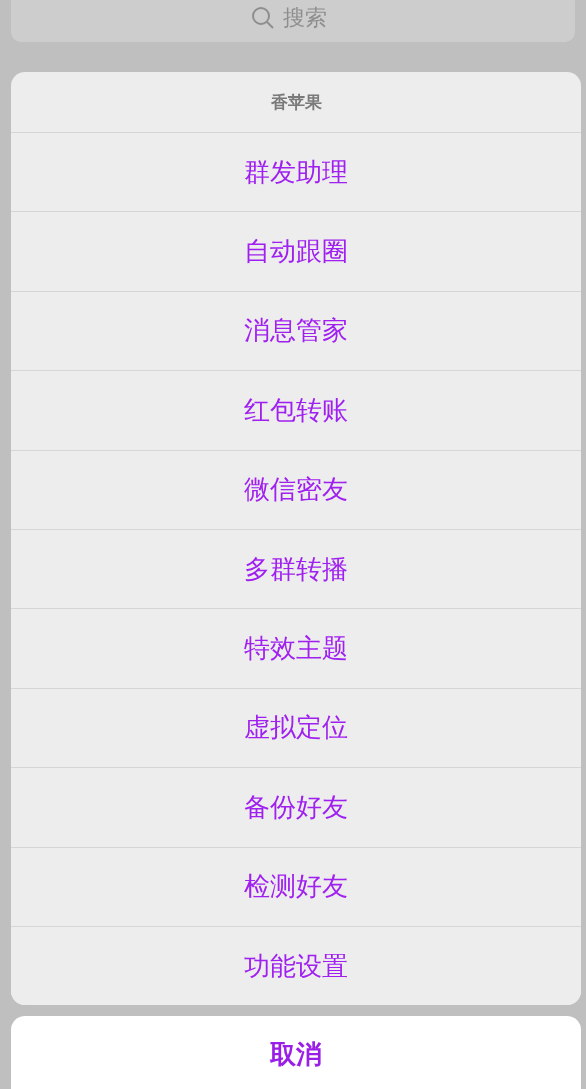 The height and width of the screenshot is (1089, 586). Describe the element at coordinates (296, 102) in the screenshot. I see `sheet-title: 香苹果` at that location.